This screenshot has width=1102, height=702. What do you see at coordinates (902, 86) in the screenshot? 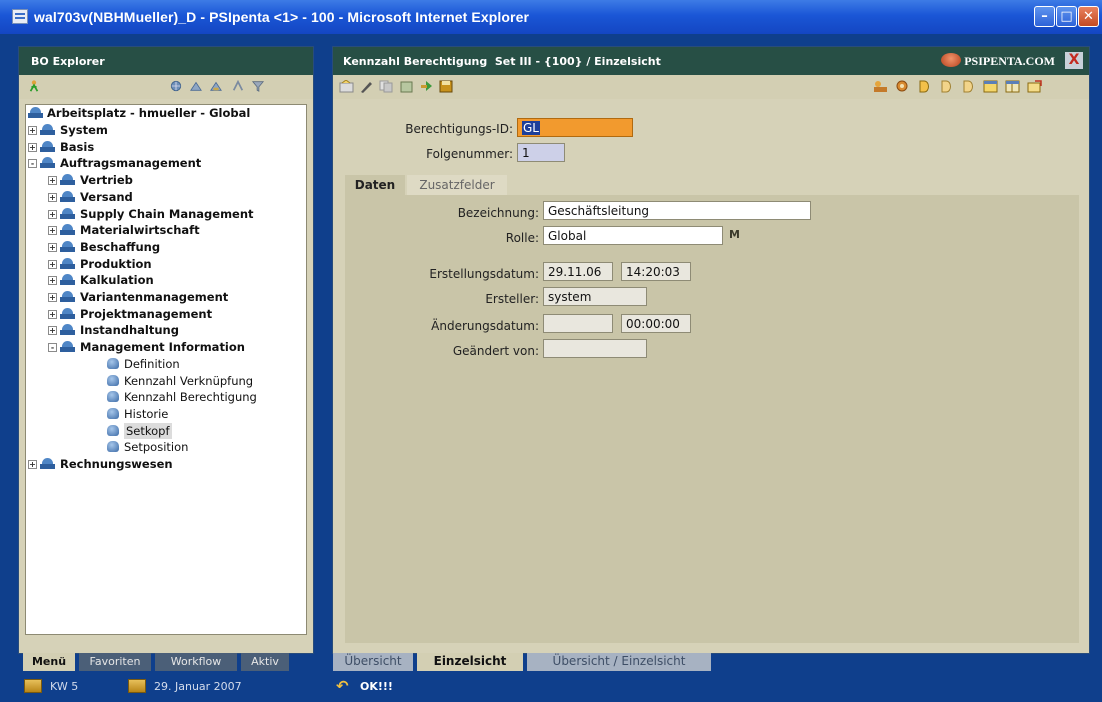
I see `settings-icon` at bounding box center [902, 86].